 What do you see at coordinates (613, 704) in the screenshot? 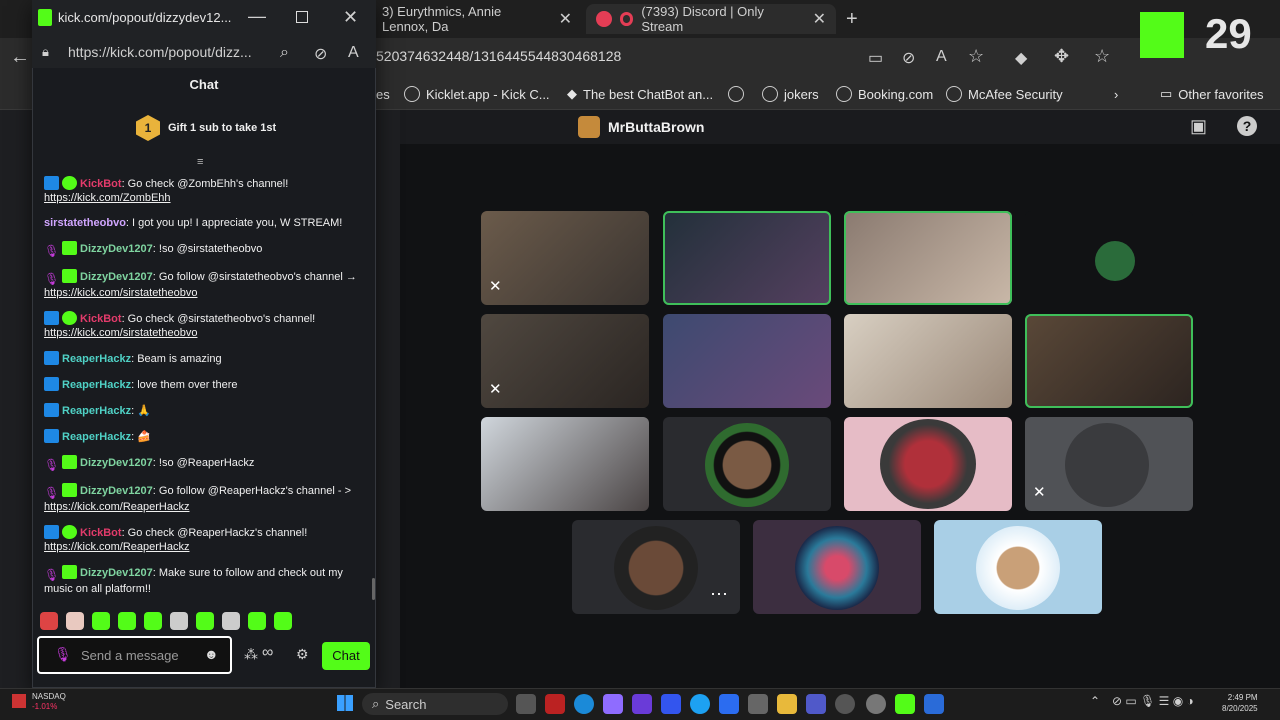
I see `copilot-icon` at bounding box center [613, 704].